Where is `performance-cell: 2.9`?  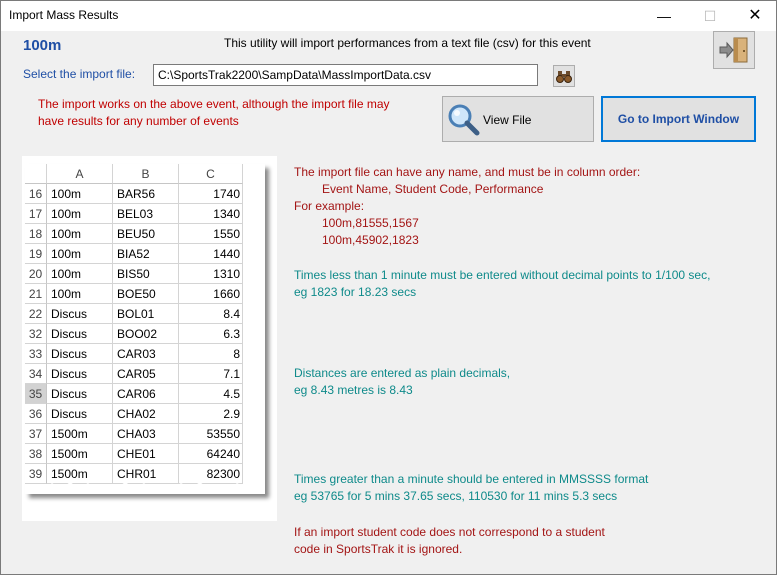 performance-cell: 2.9 is located at coordinates (211, 414).